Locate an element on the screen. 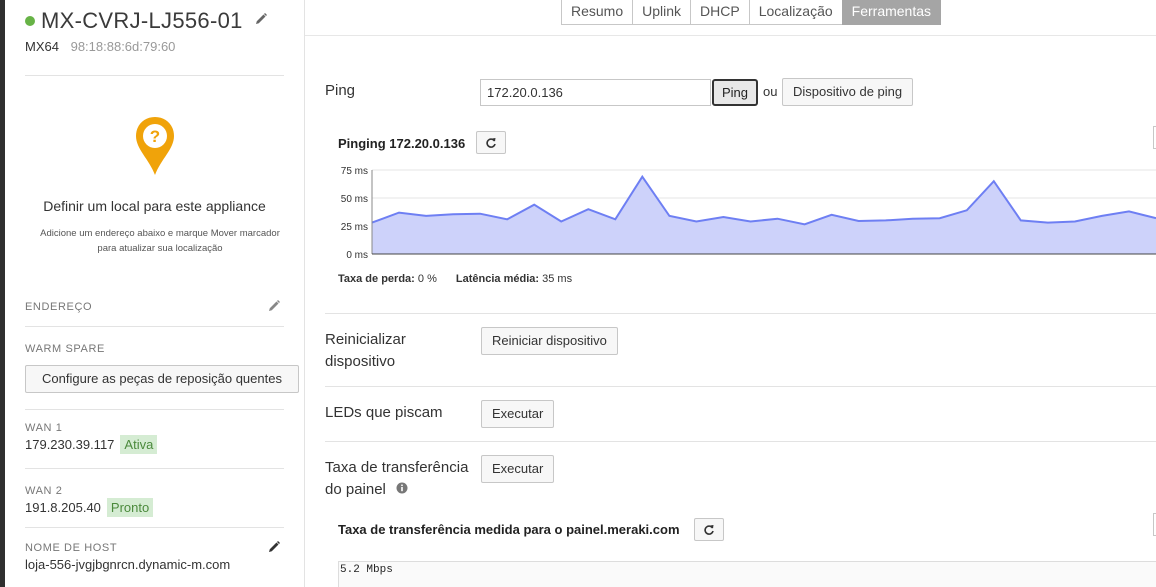 This screenshot has height=587, width=1156. device-header: MX-CVRJ-LJ556-01 is located at coordinates (146, 21).